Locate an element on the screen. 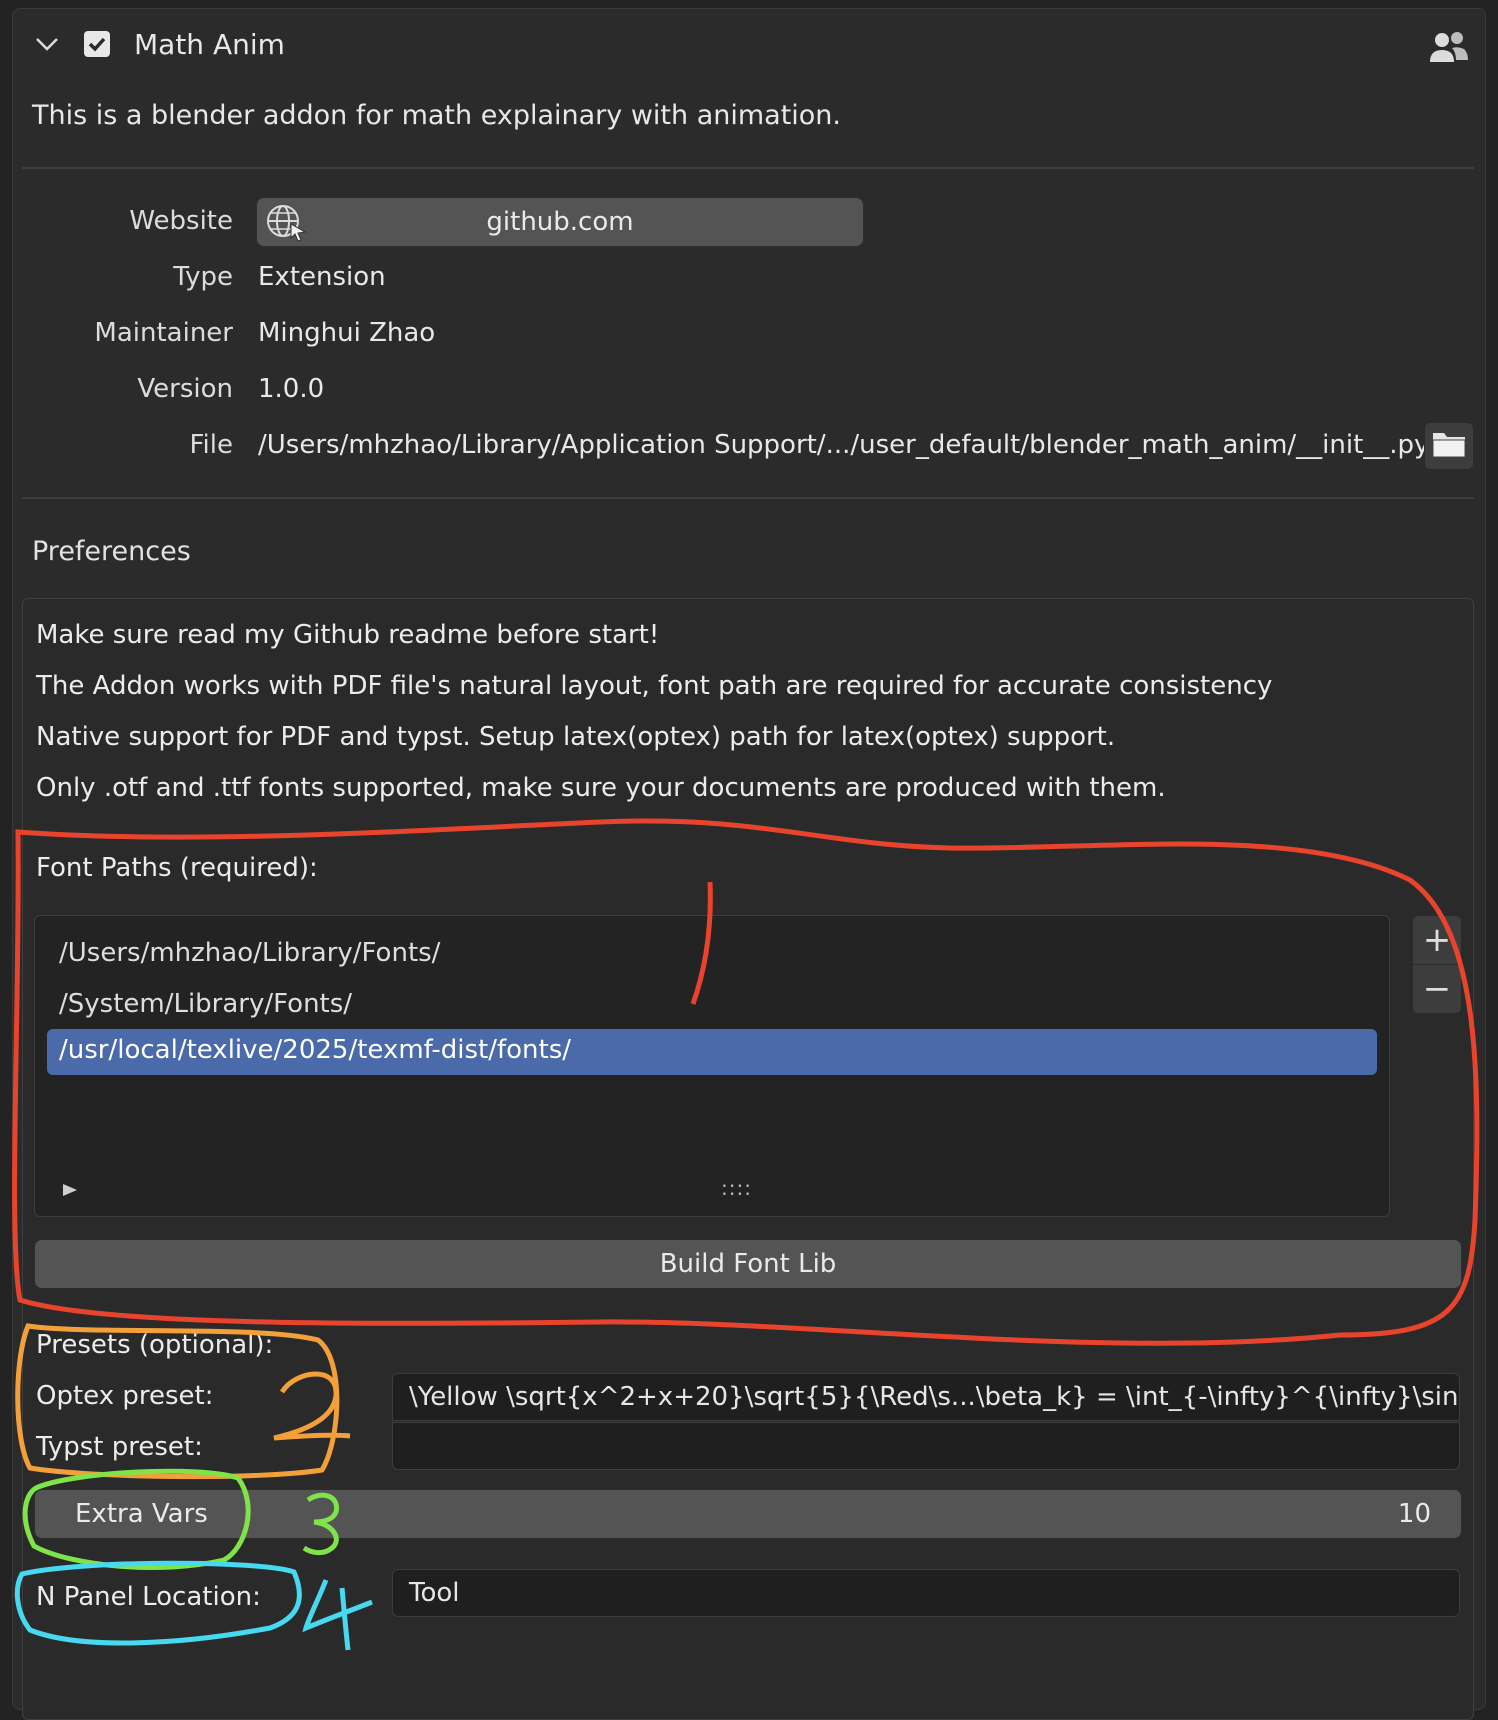 The width and height of the screenshot is (1498, 1720). add-path-button: + is located at coordinates (1437, 940).